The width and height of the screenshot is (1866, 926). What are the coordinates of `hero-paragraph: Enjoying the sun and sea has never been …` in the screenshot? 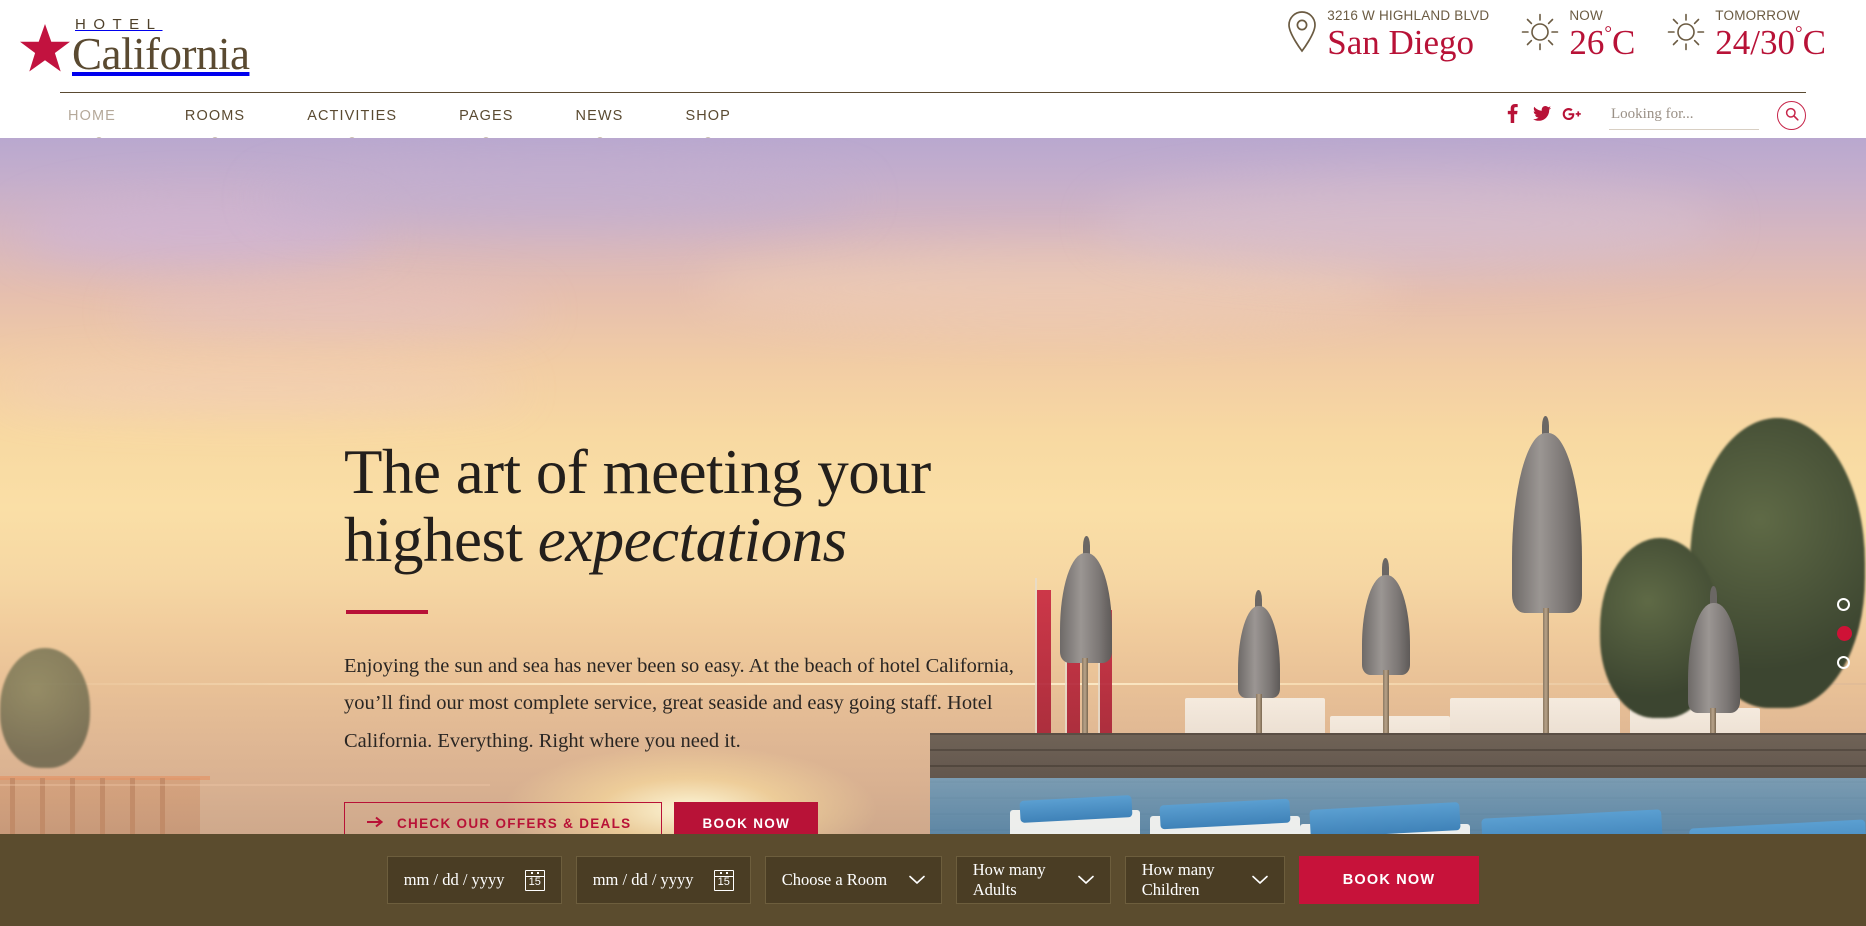 It's located at (679, 703).